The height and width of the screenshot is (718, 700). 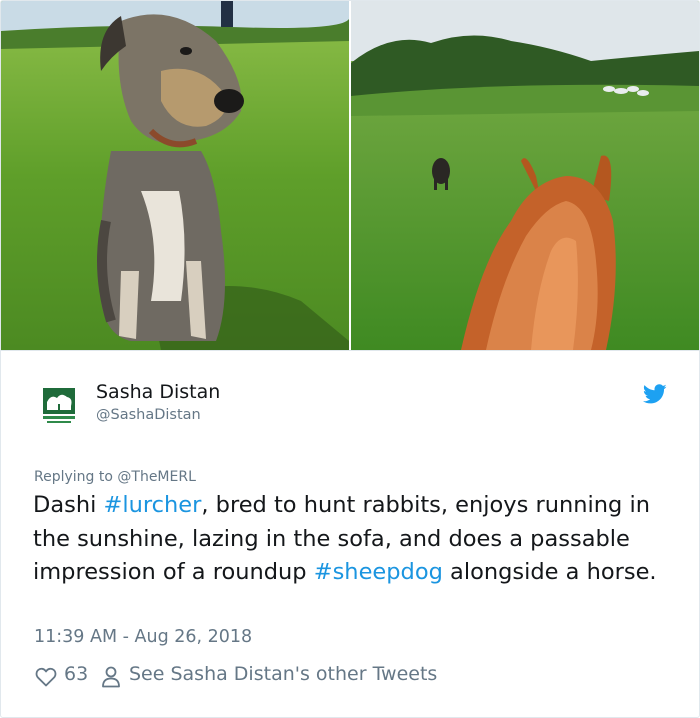 What do you see at coordinates (357, 410) in the screenshot?
I see `tweet-author: Sasha Distan @SashaDistan` at bounding box center [357, 410].